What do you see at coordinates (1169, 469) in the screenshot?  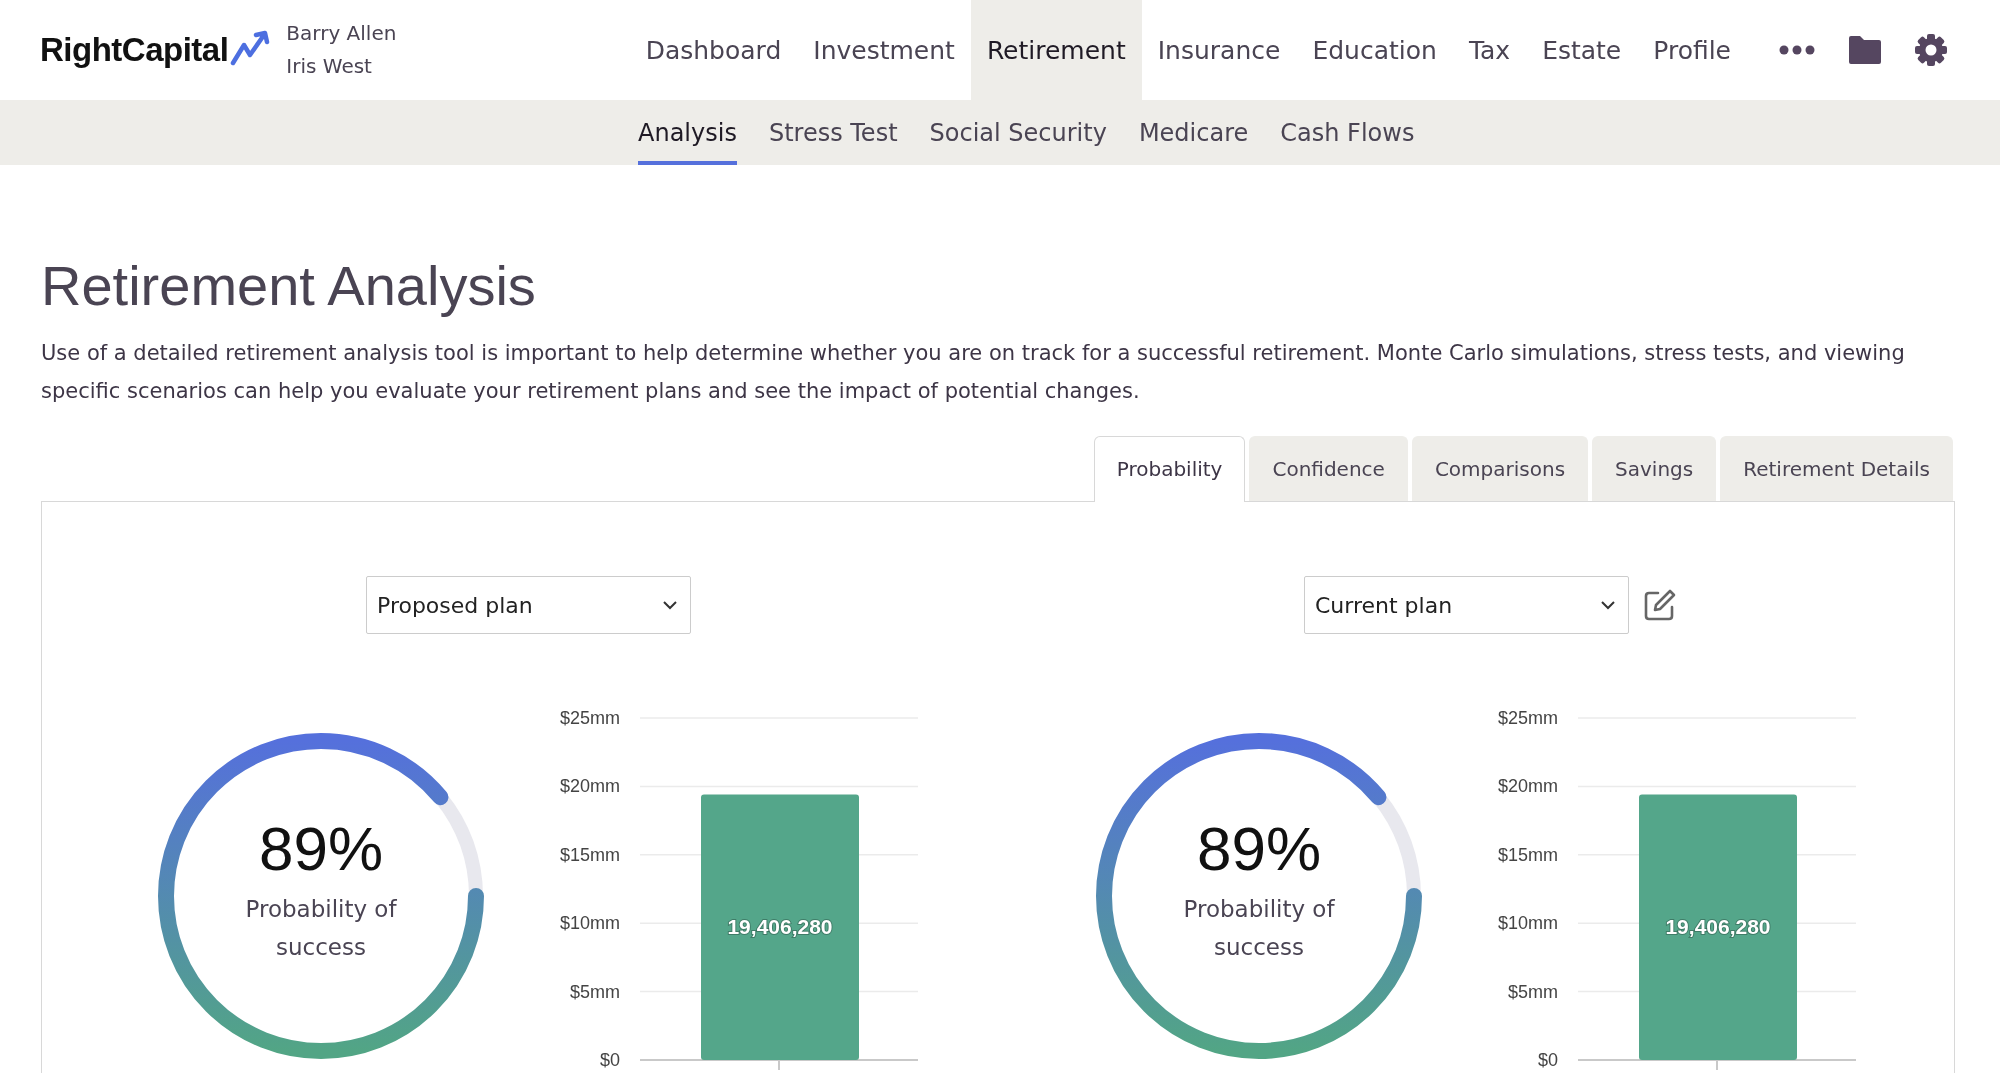 I see `view-tab: Probability` at bounding box center [1169, 469].